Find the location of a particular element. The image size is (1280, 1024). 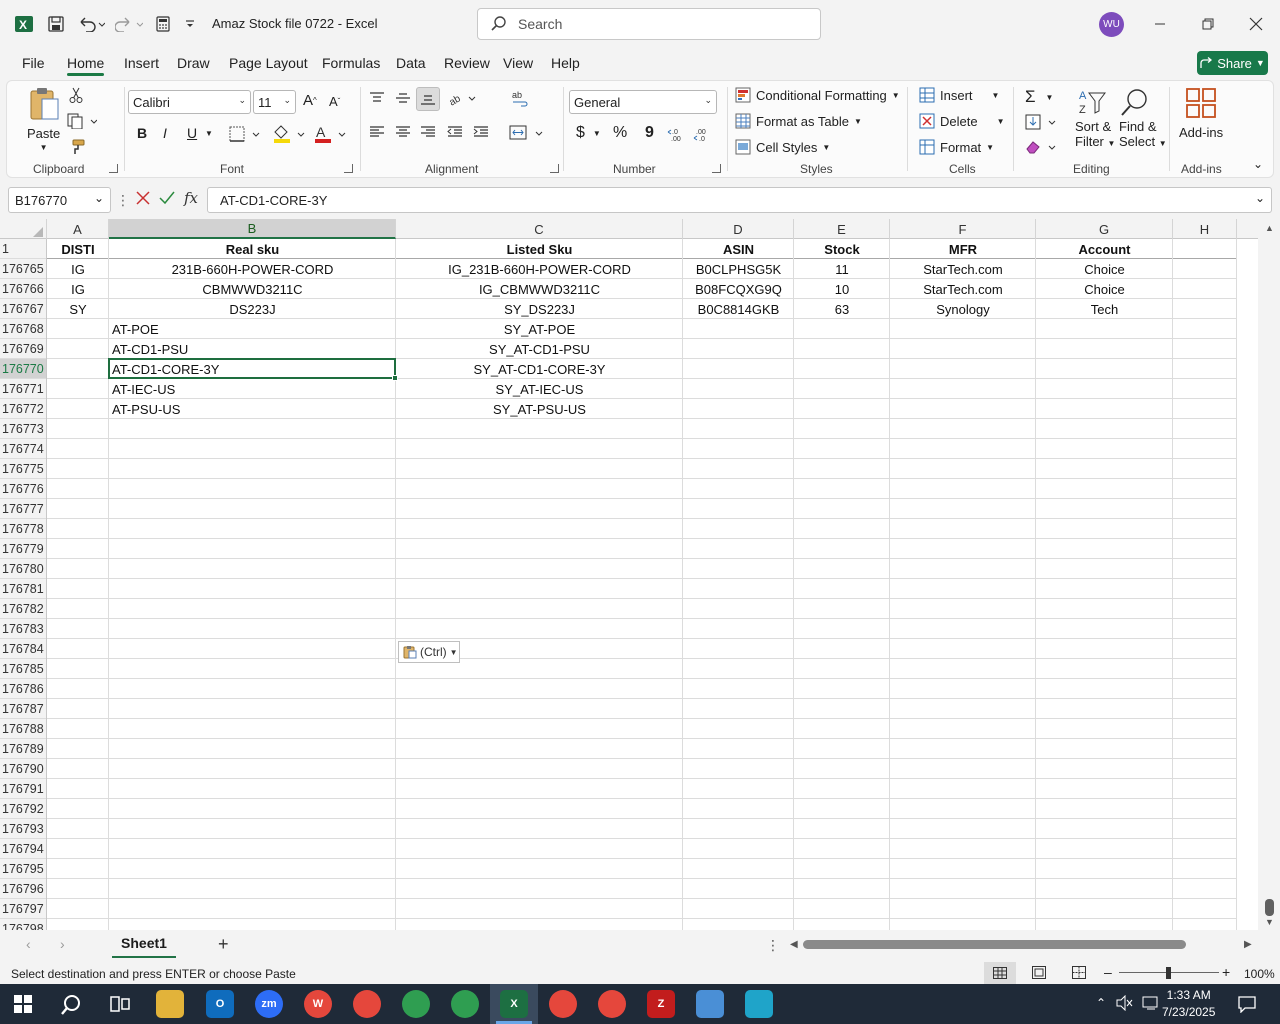

network-icon is located at coordinates (1151, 1004).